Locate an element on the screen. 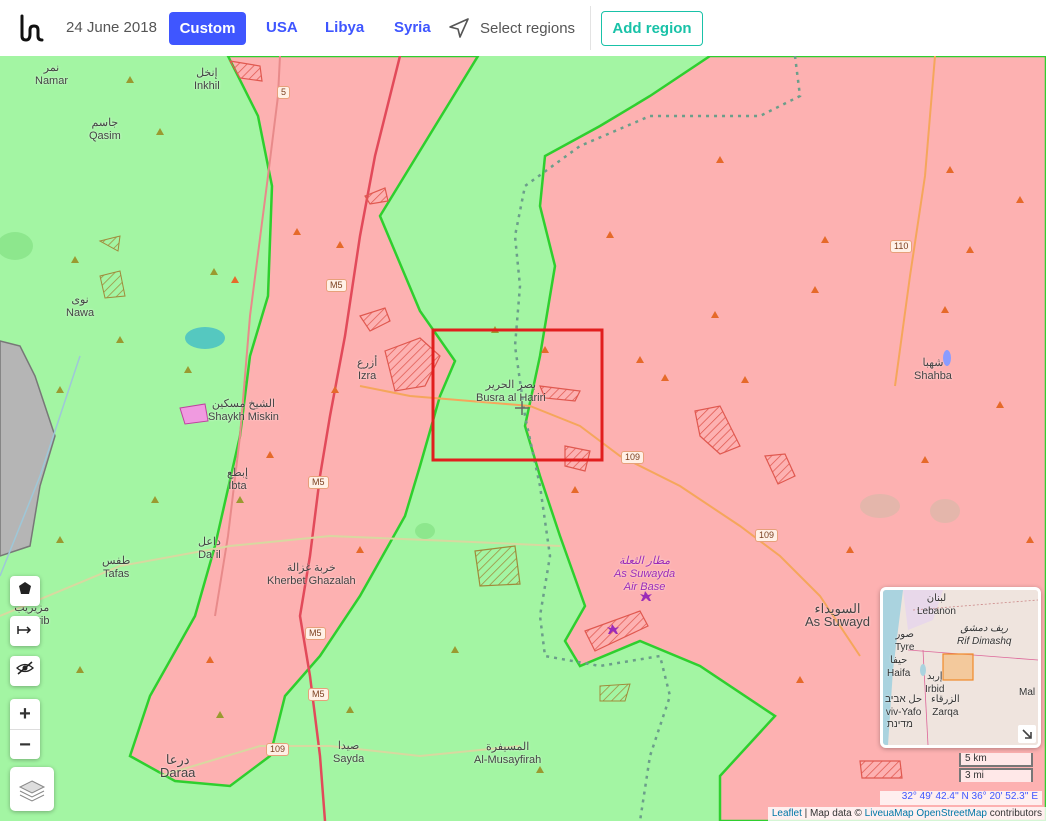 Image resolution: width=1046 pixels, height=821 pixels. place-label-kherbet-ghazalah: خربة غزالة Kherbet Ghazalah is located at coordinates (311, 574).